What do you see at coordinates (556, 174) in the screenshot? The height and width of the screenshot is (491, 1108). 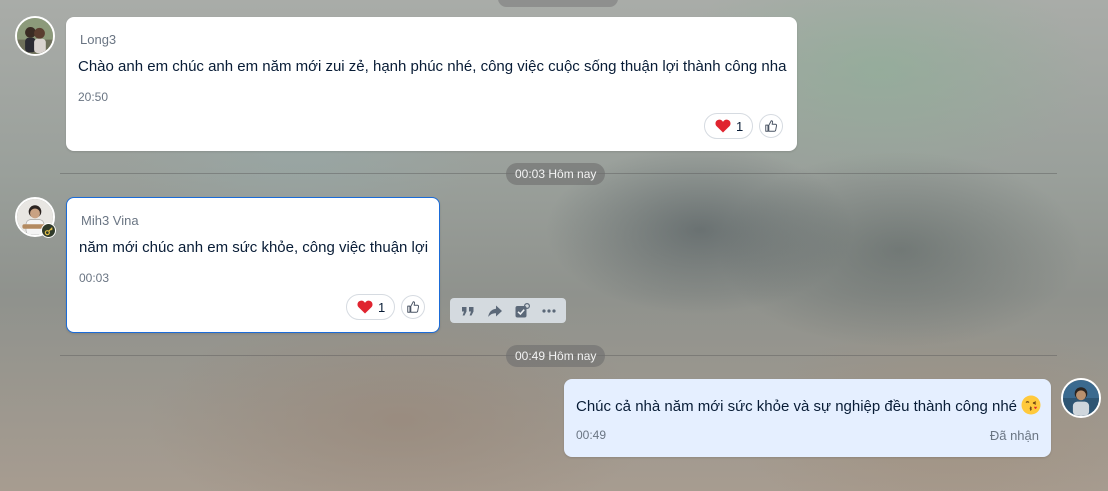 I see `date-divider-label: 00:03 Hôm nay` at bounding box center [556, 174].